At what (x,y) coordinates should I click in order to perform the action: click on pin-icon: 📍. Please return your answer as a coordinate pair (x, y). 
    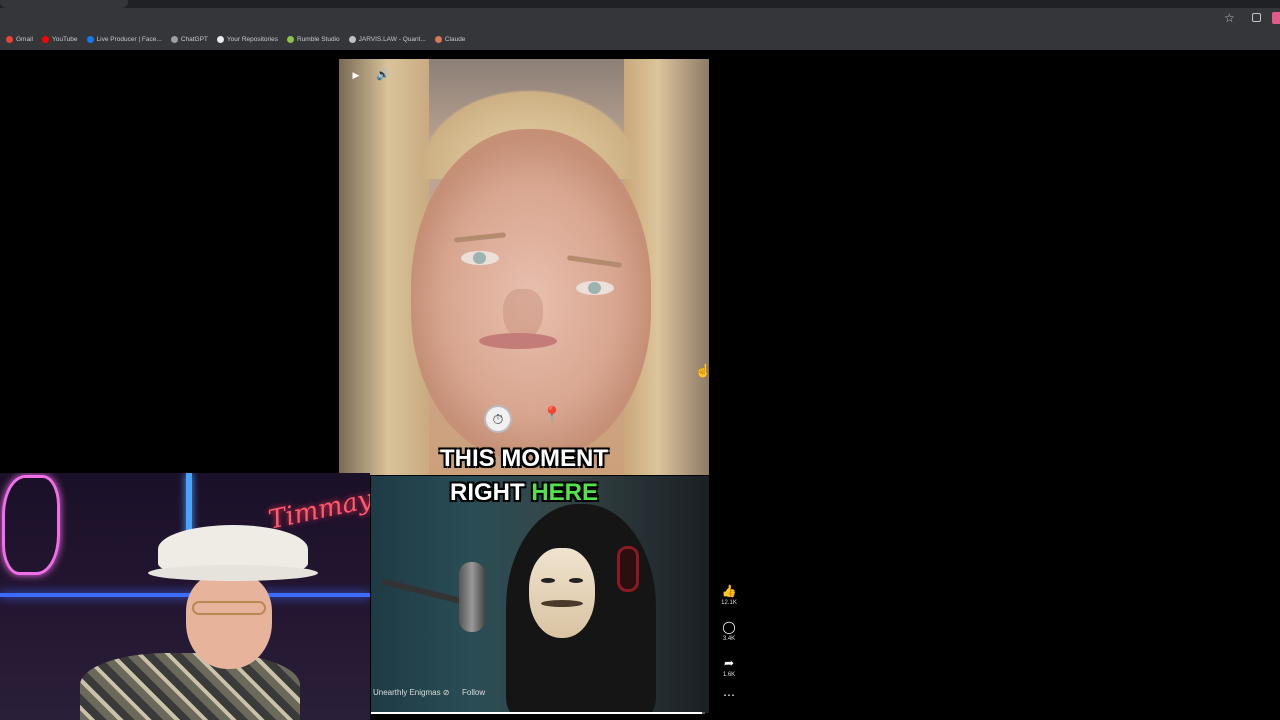
    Looking at the image, I should click on (552, 415).